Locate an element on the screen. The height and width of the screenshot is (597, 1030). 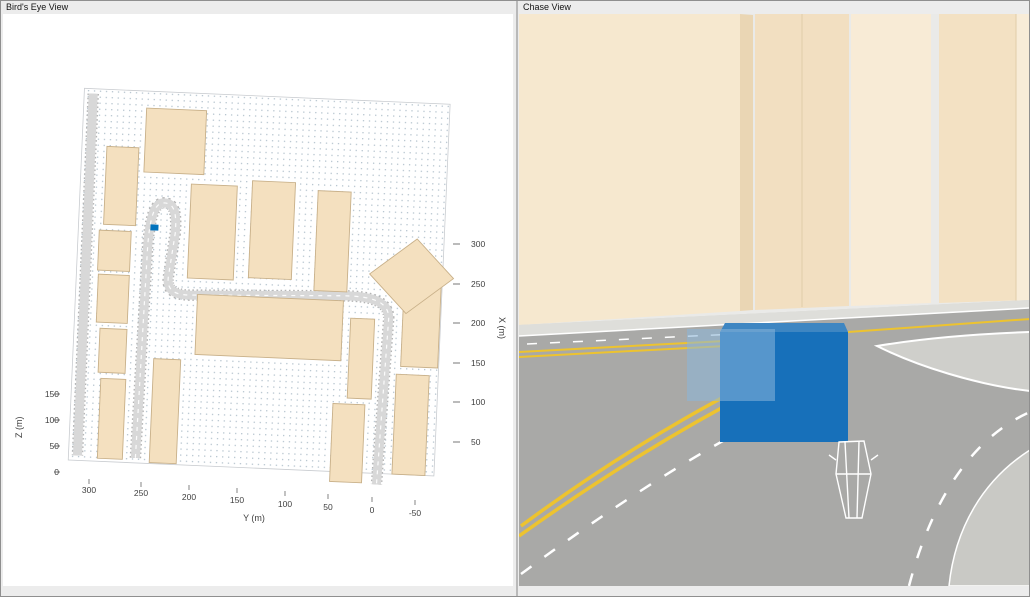
z-axis-tick: 150 is located at coordinates (51, 394).